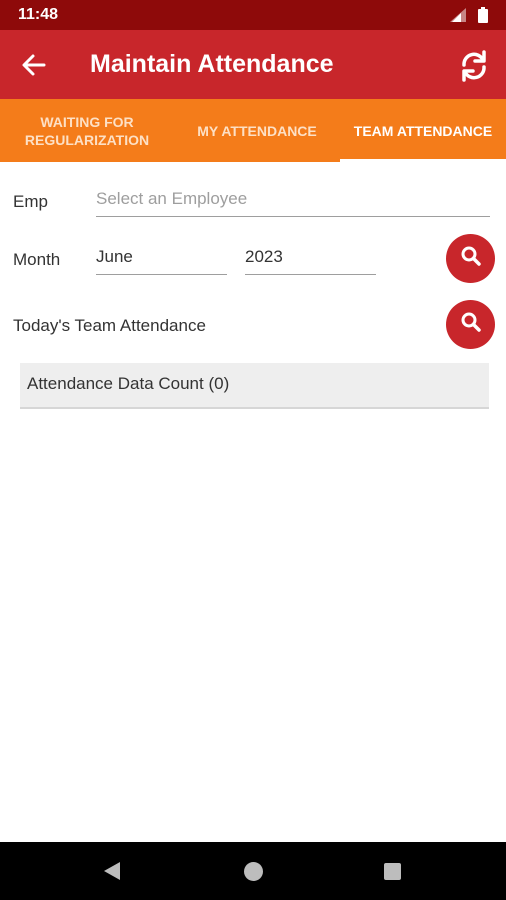 This screenshot has height=900, width=506. I want to click on nav-recents-icon, so click(392, 871).